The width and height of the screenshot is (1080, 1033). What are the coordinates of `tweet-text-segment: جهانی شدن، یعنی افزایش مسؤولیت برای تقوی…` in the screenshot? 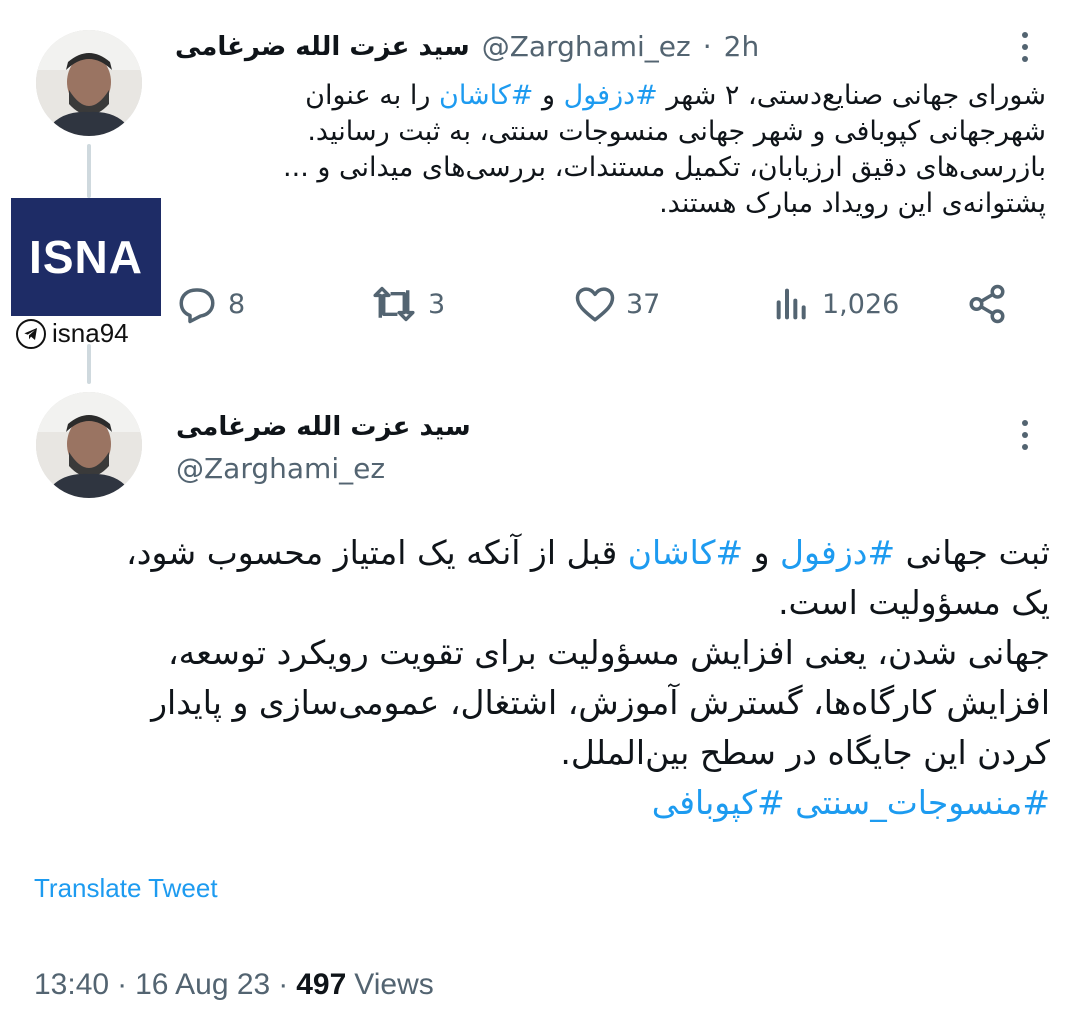 It's located at (608, 652).